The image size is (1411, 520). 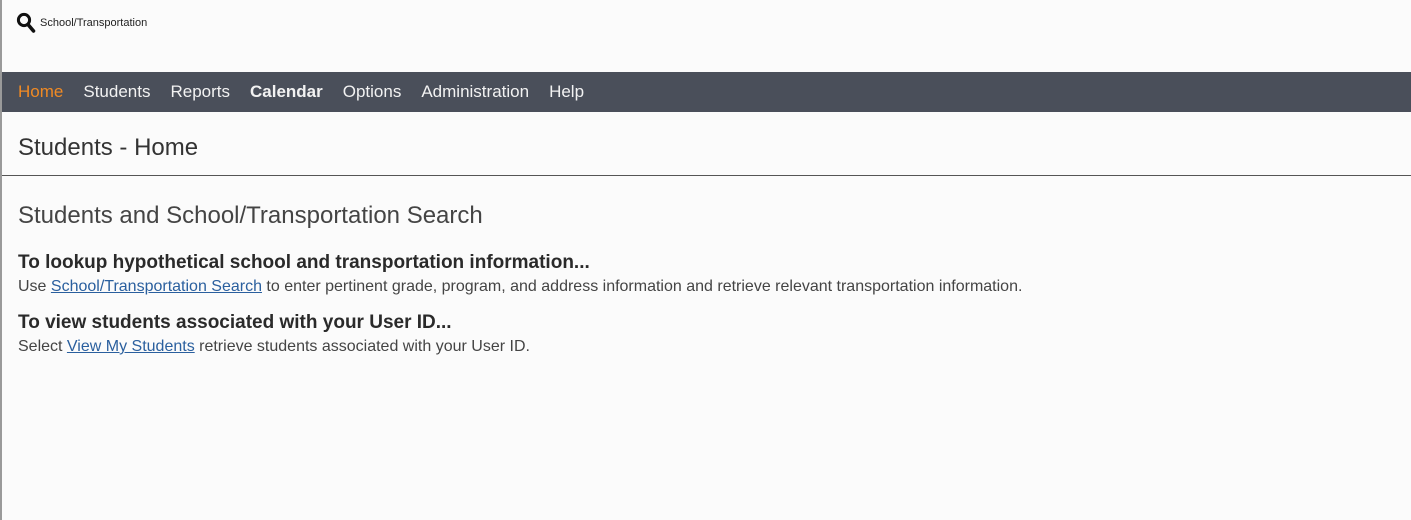 I want to click on lookup-prefix: Use, so click(x=34, y=286).